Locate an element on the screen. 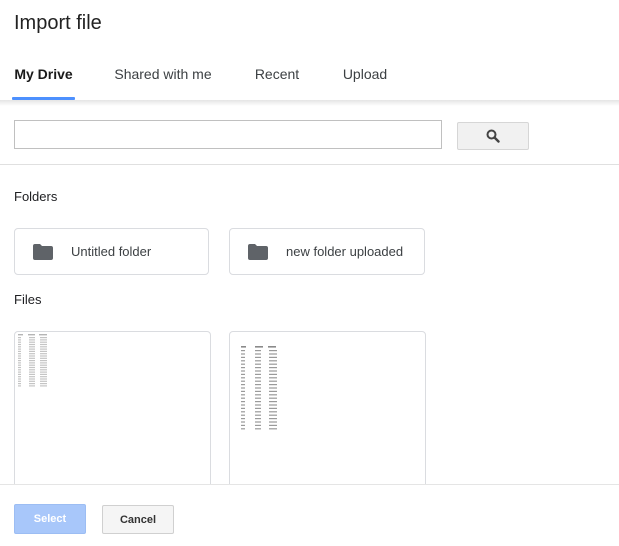 The height and width of the screenshot is (546, 619). select-button: Select is located at coordinates (50, 519).